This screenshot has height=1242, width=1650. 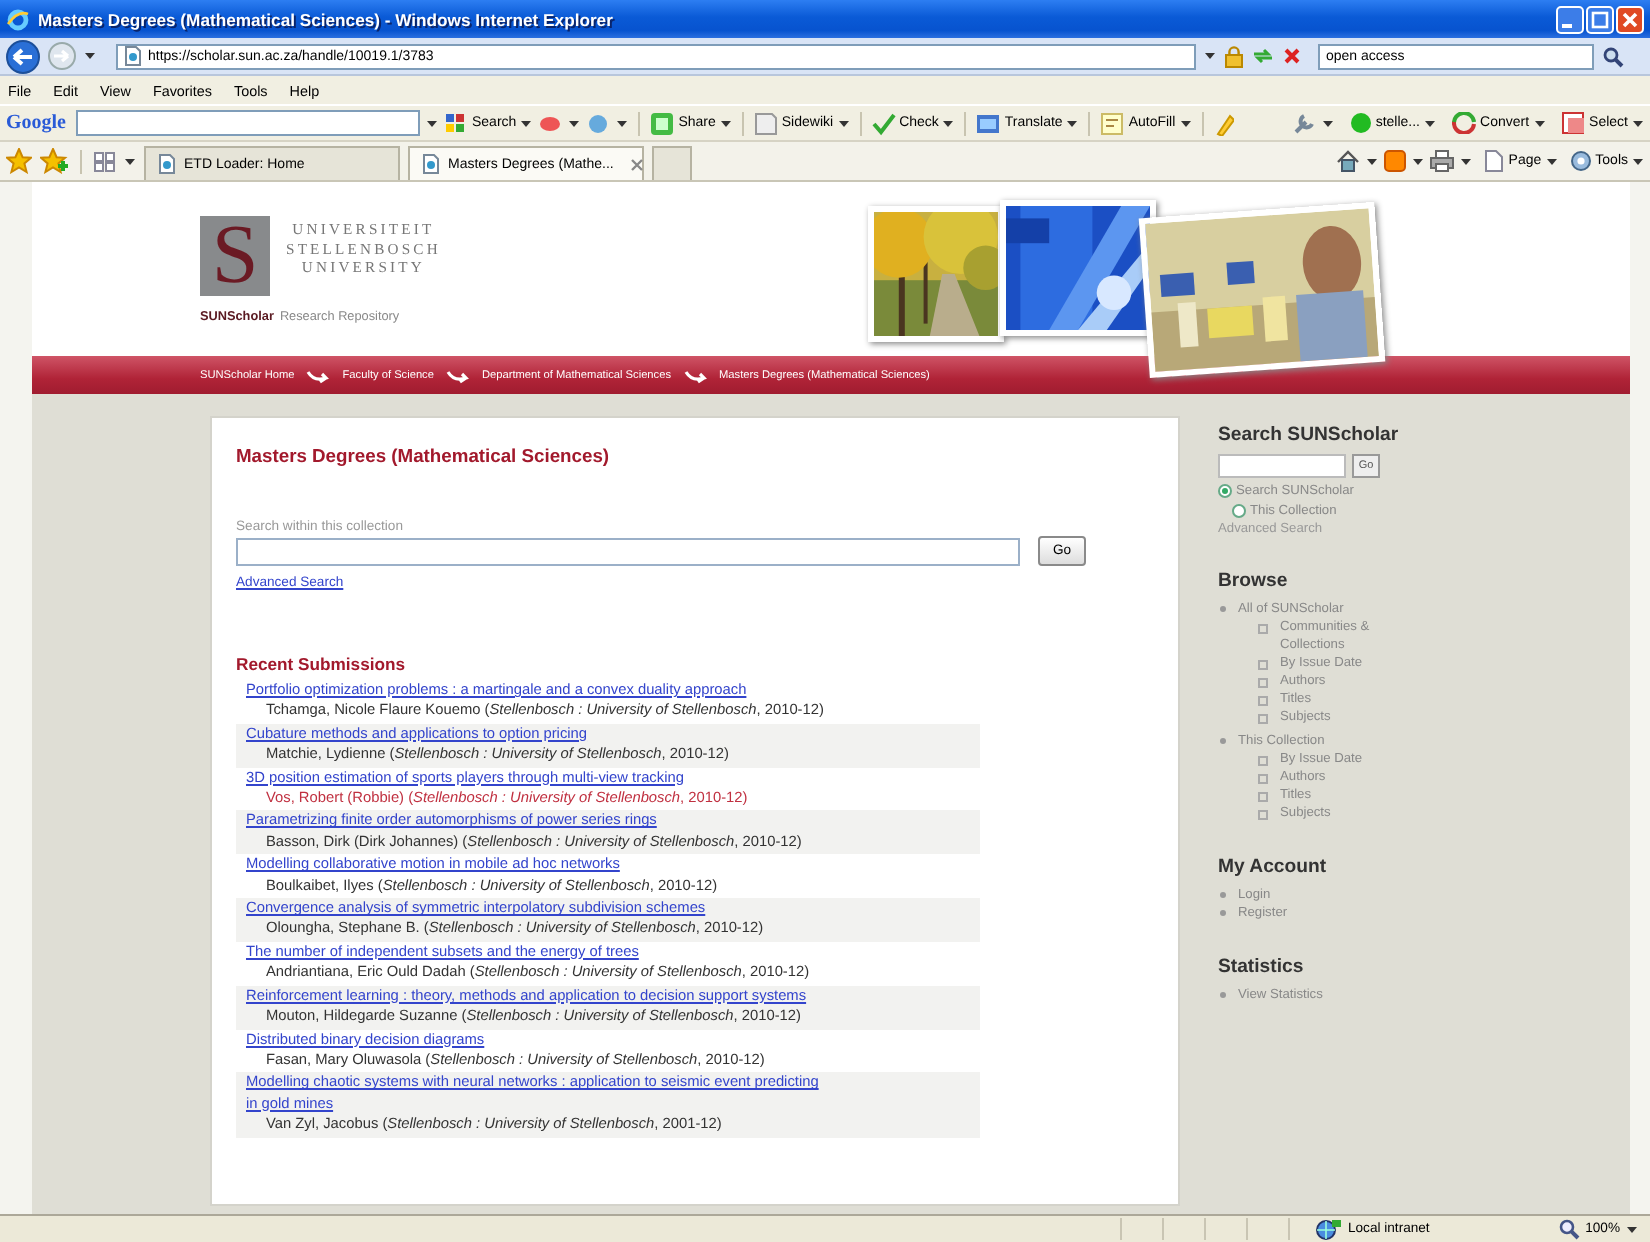 I want to click on sidebar-heading: My Account, so click(x=1273, y=867).